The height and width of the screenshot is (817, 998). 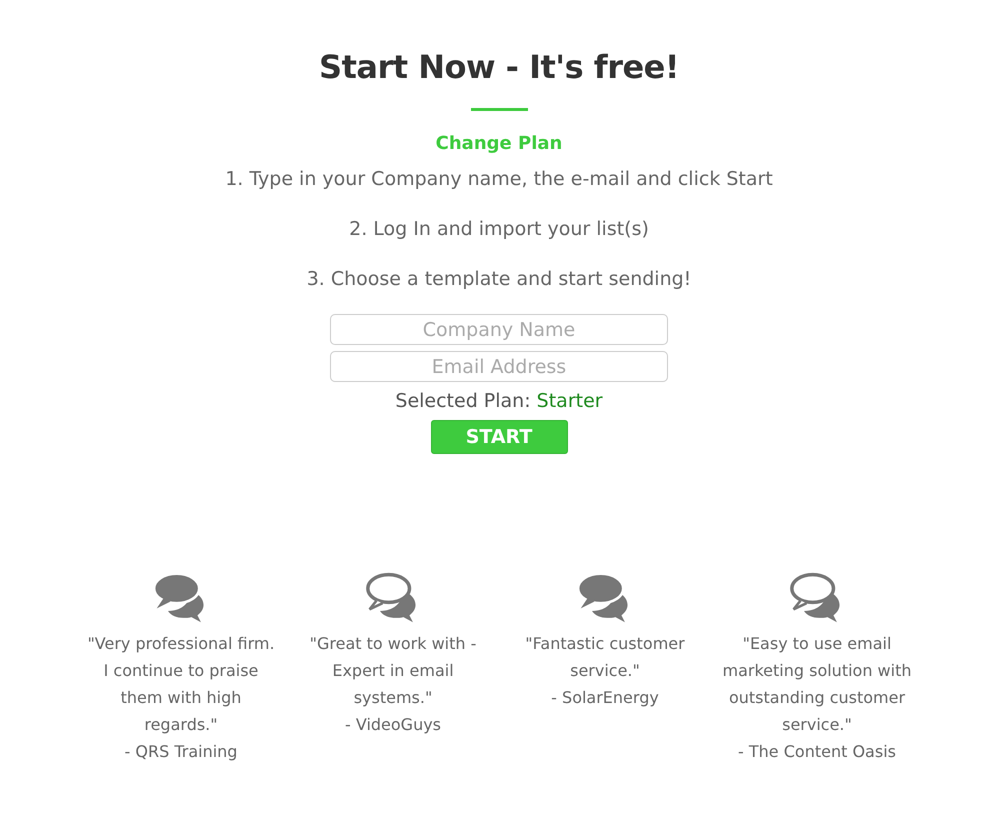 I want to click on testimonial-author: - VideoGuys, so click(x=393, y=725).